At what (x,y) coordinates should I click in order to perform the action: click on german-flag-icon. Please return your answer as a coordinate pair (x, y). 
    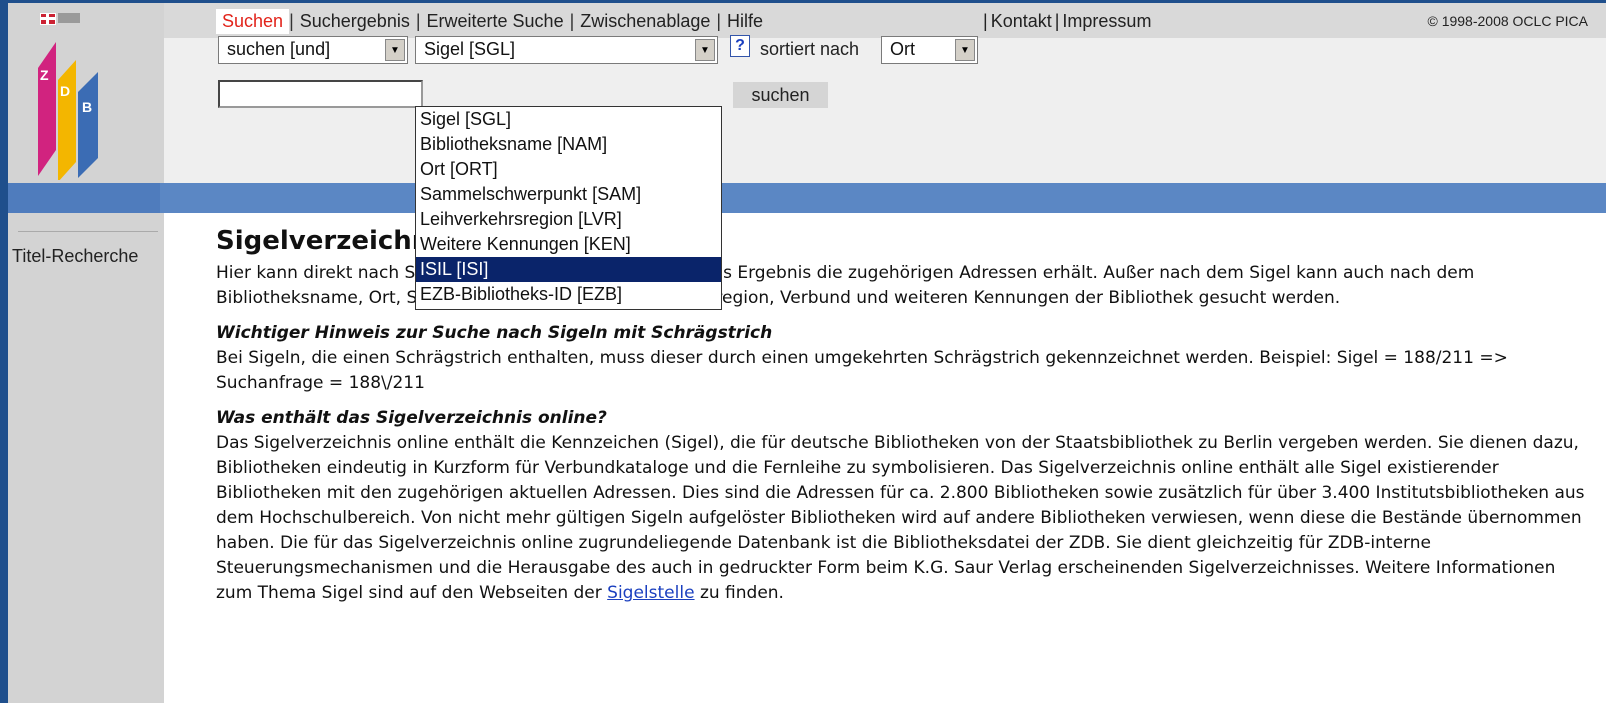
    Looking at the image, I should click on (69, 18).